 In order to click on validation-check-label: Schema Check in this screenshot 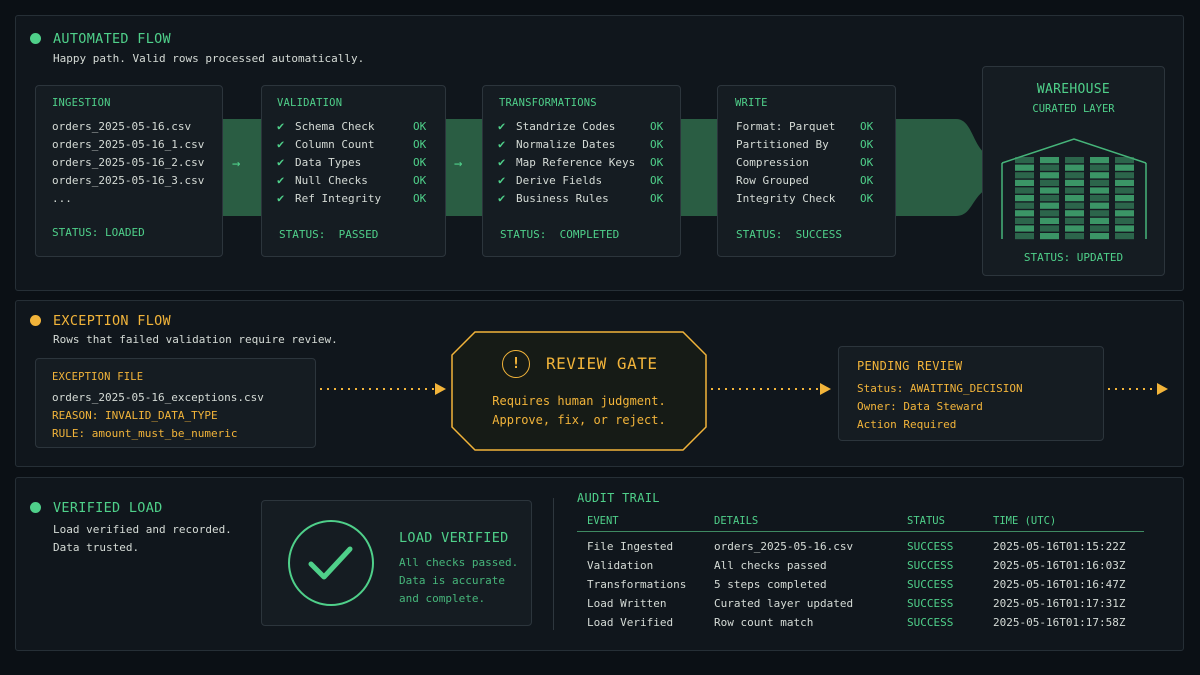, I will do `click(335, 126)`.